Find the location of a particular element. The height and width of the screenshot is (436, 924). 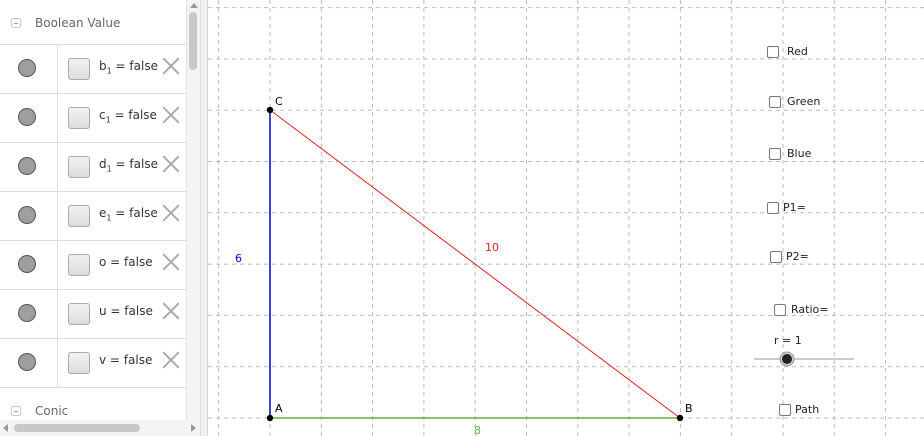

algebra-expression: u = false is located at coordinates (126, 312).